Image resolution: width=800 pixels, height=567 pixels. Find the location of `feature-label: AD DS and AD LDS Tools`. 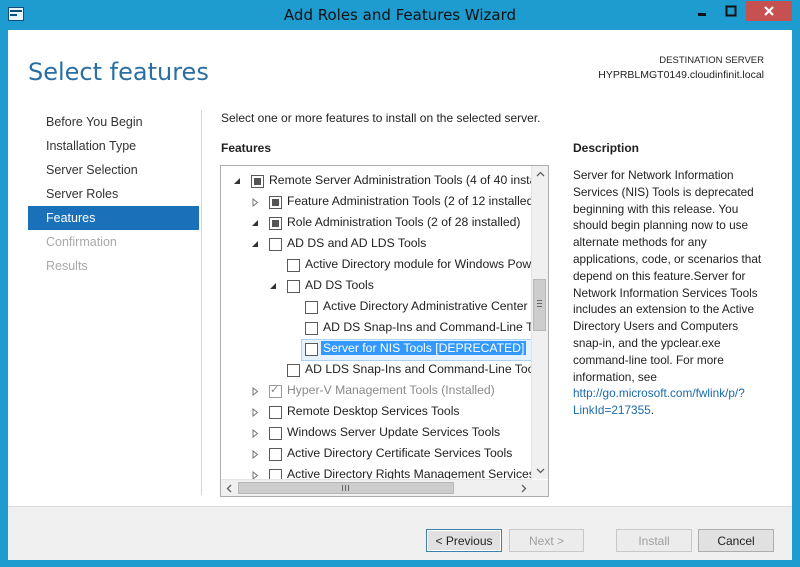

feature-label: AD DS and AD LDS Tools is located at coordinates (357, 243).